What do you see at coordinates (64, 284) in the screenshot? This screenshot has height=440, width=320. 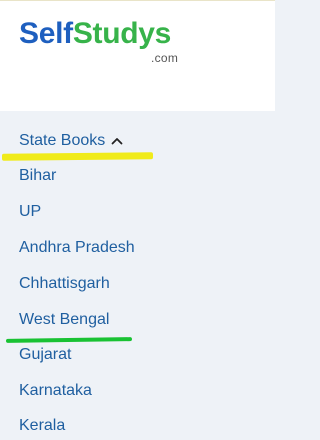 I see `menu-item-chhattisgarh: Chhattisgarh` at bounding box center [64, 284].